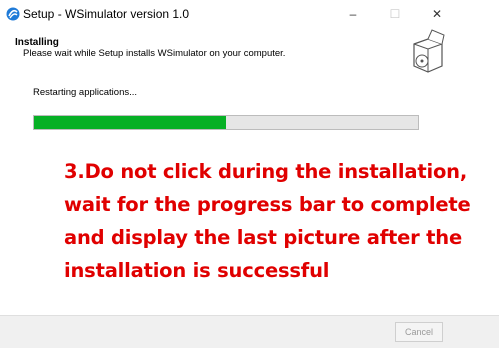  I want to click on title-bar: Setup - WSimulator version 1.0 – ☐ ✕, so click(249, 14).